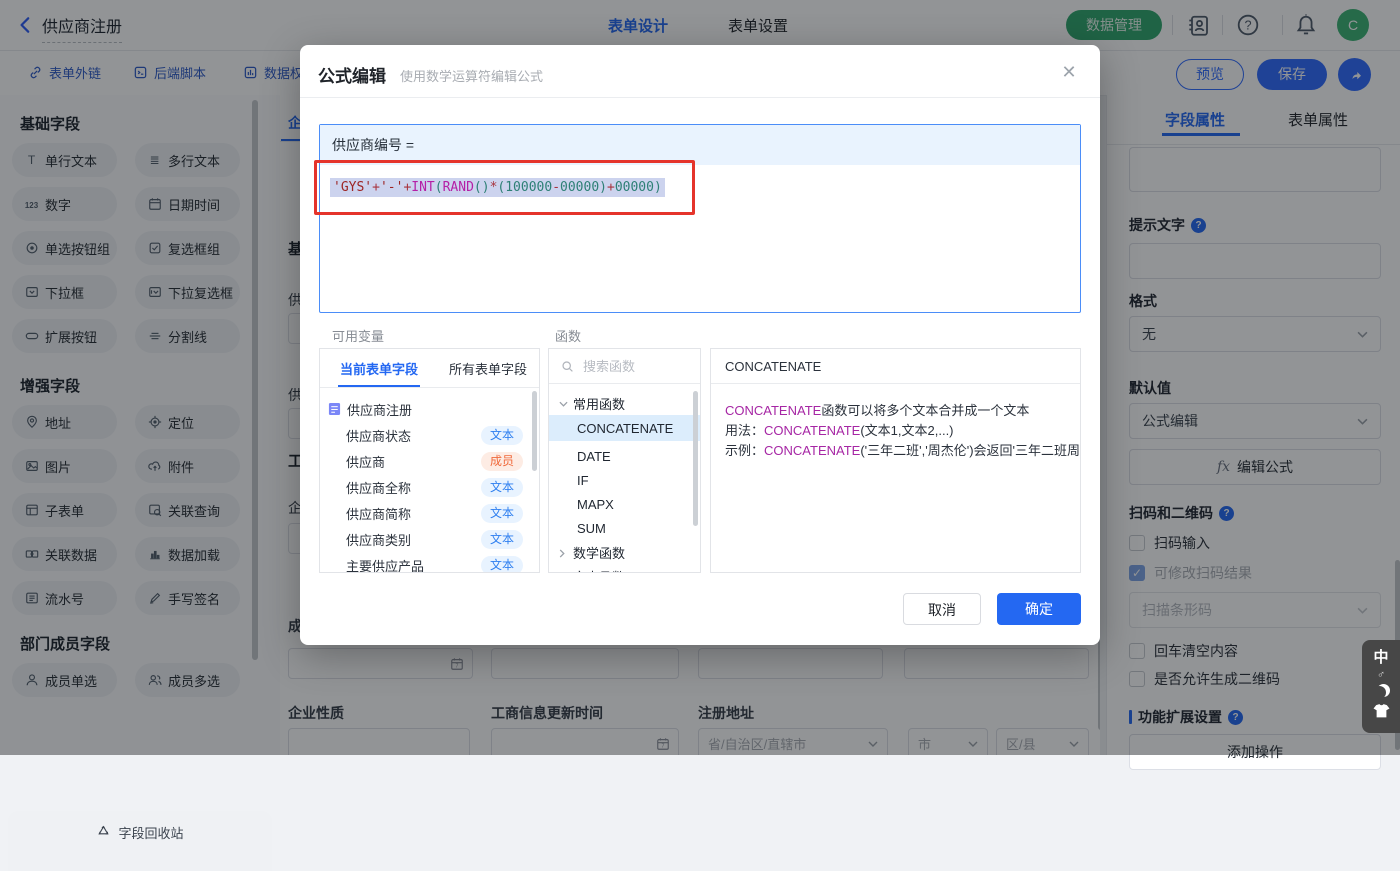  I want to click on tshirt-icon, so click(1381, 711).